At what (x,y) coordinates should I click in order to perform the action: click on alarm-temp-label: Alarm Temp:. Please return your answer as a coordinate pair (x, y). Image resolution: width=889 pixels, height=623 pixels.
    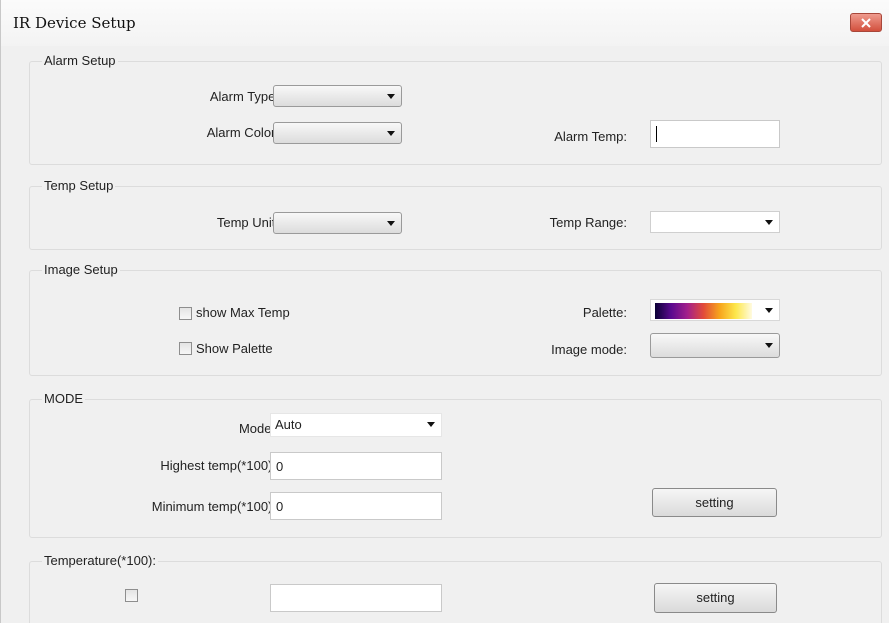
    Looking at the image, I should click on (590, 136).